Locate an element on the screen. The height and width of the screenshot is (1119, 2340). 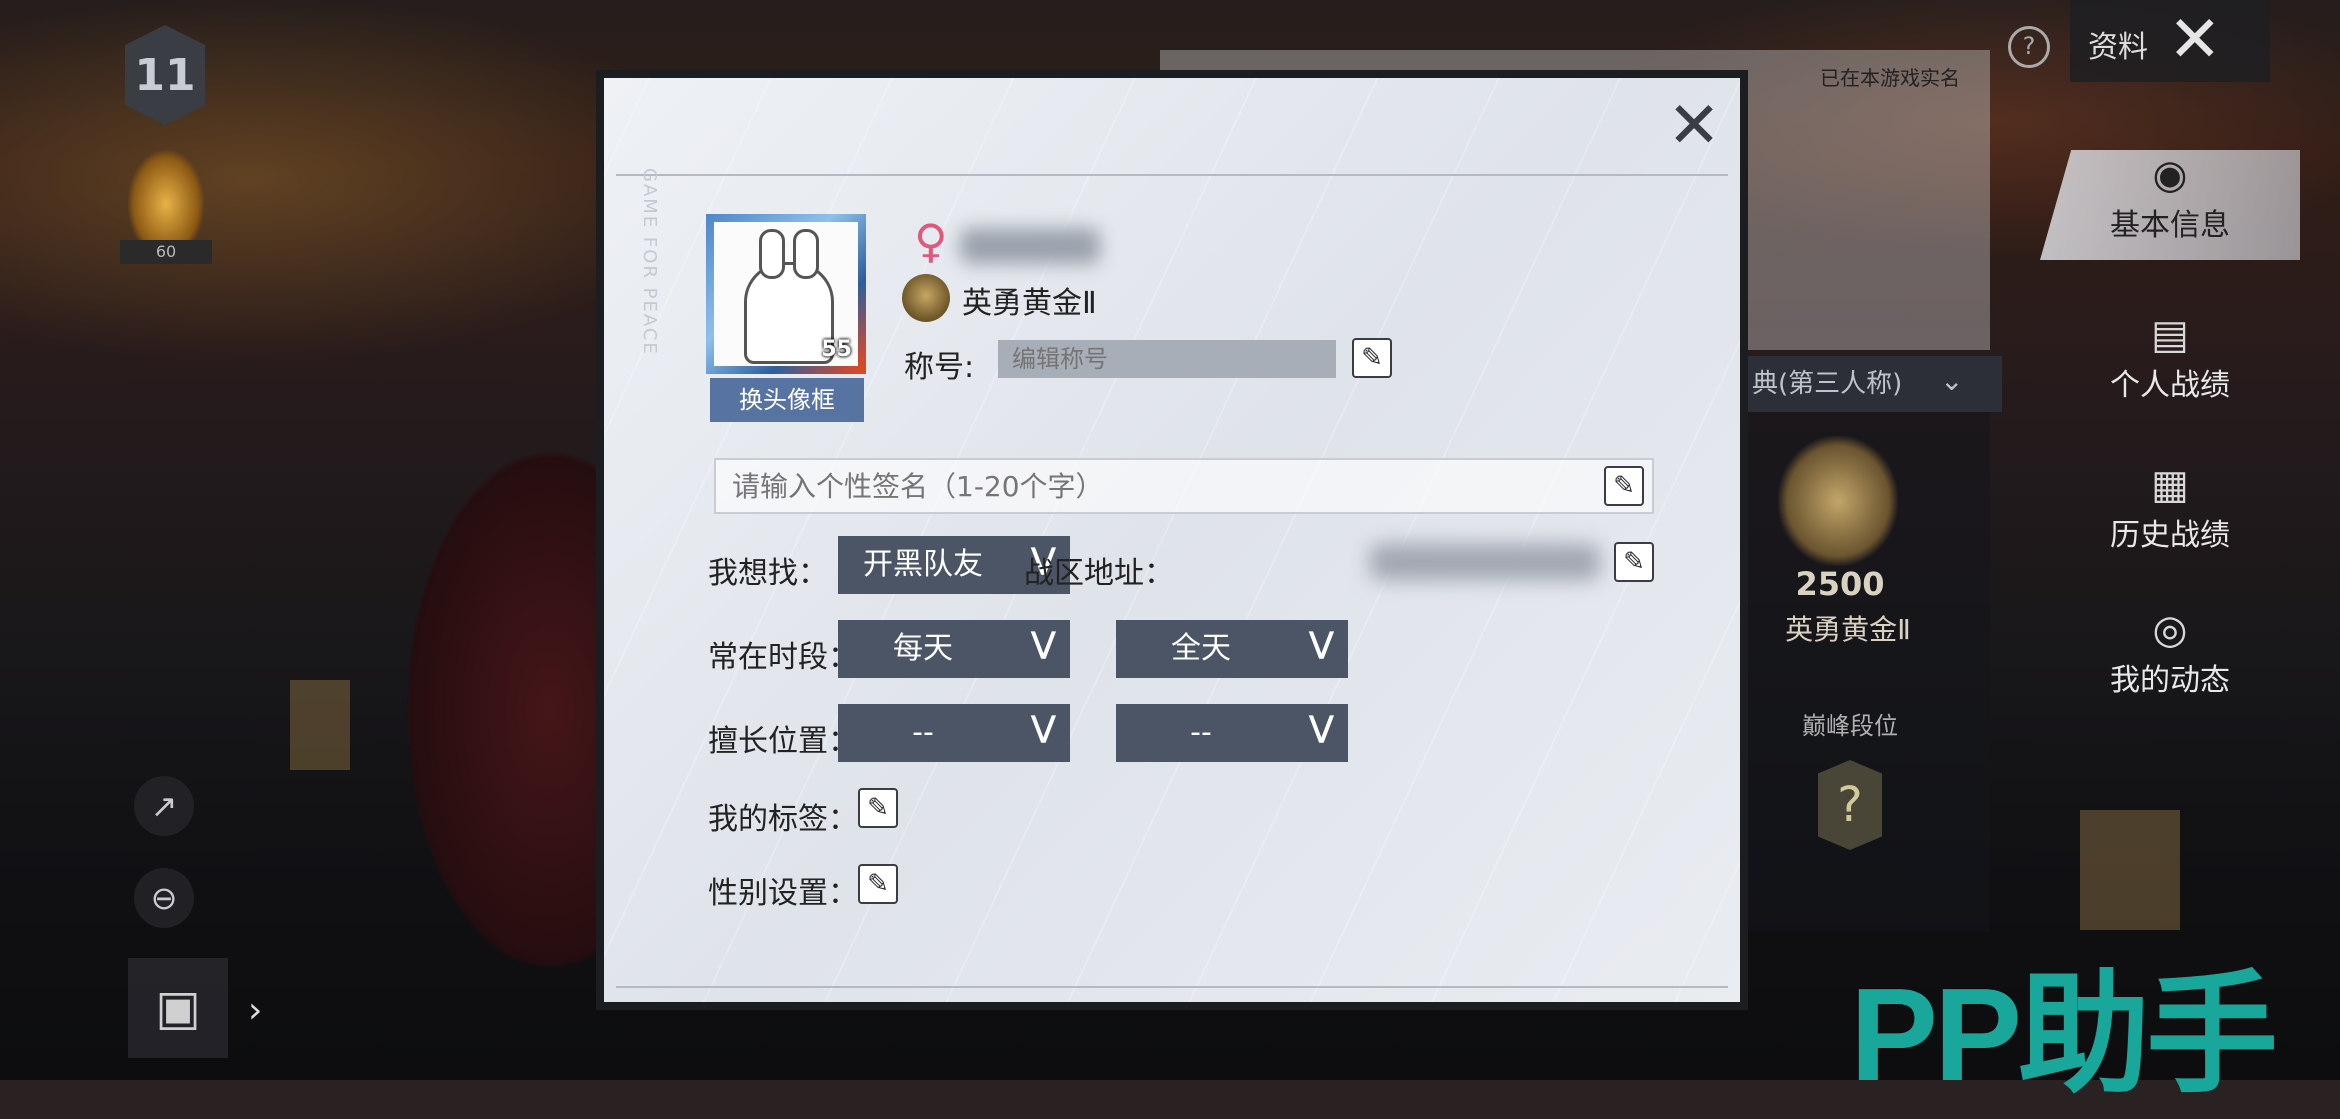
active-days-value: 每天 is located at coordinates (923, 648).